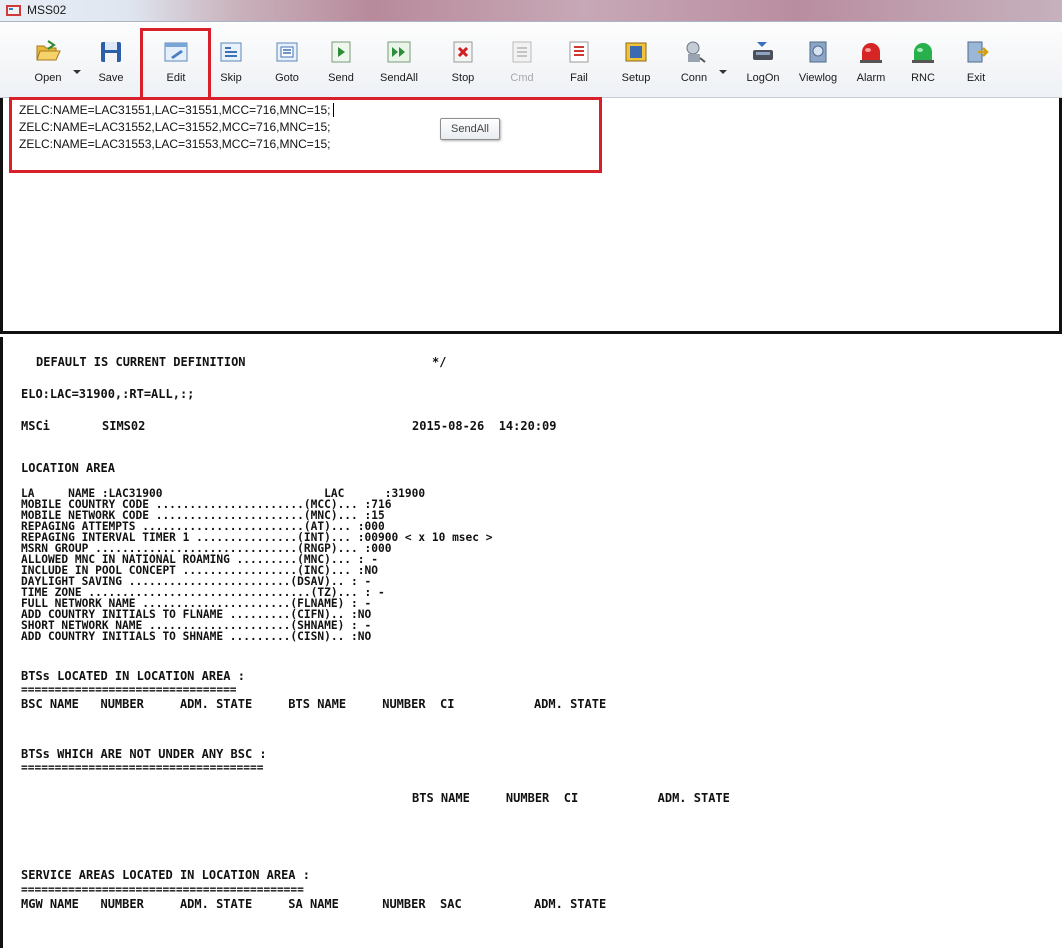 The width and height of the screenshot is (1062, 948). Describe the element at coordinates (818, 52) in the screenshot. I see `viewlog-icon` at that location.